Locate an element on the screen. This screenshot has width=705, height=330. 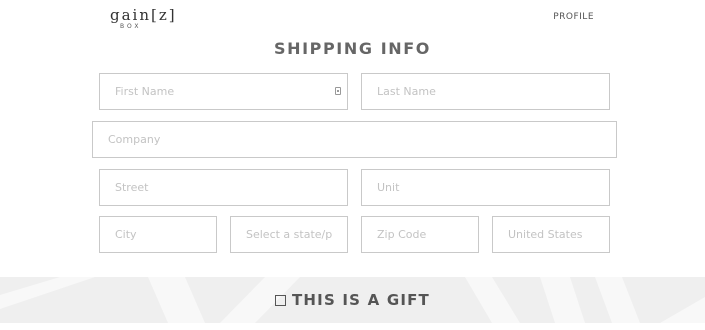
state-select is located at coordinates (289, 234).